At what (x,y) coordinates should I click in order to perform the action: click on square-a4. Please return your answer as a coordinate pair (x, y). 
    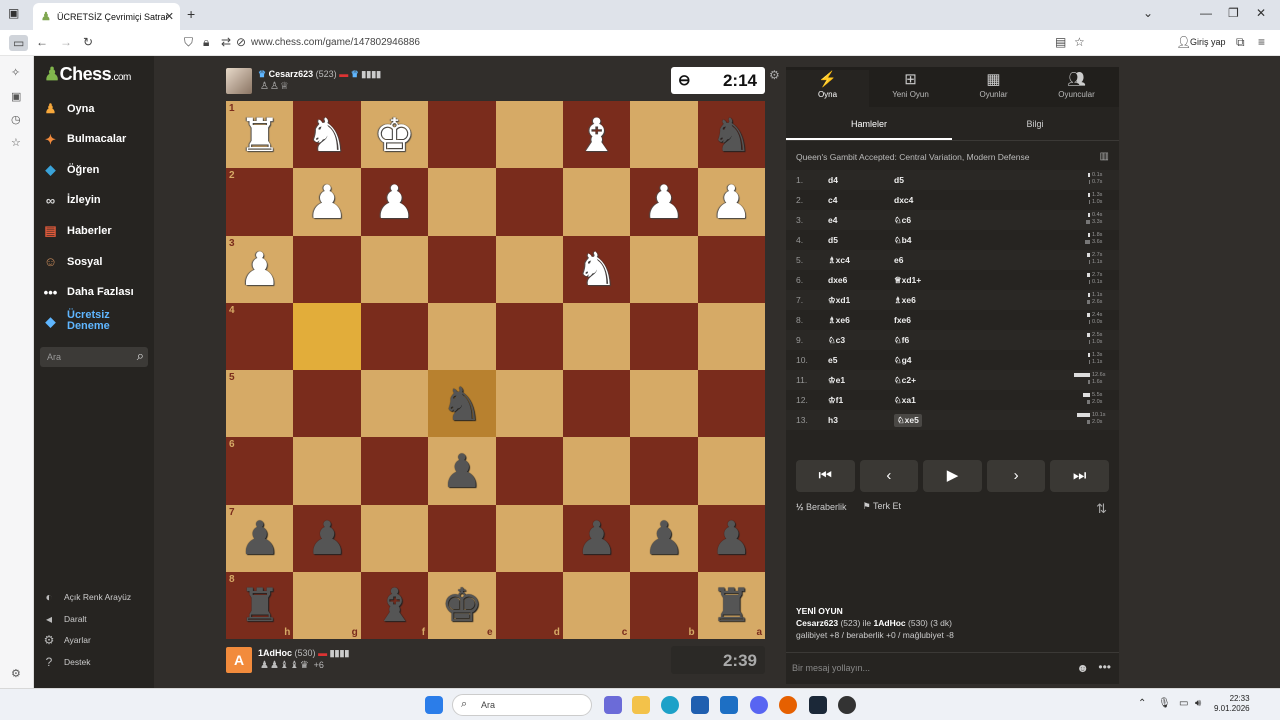
    Looking at the image, I should click on (731, 336).